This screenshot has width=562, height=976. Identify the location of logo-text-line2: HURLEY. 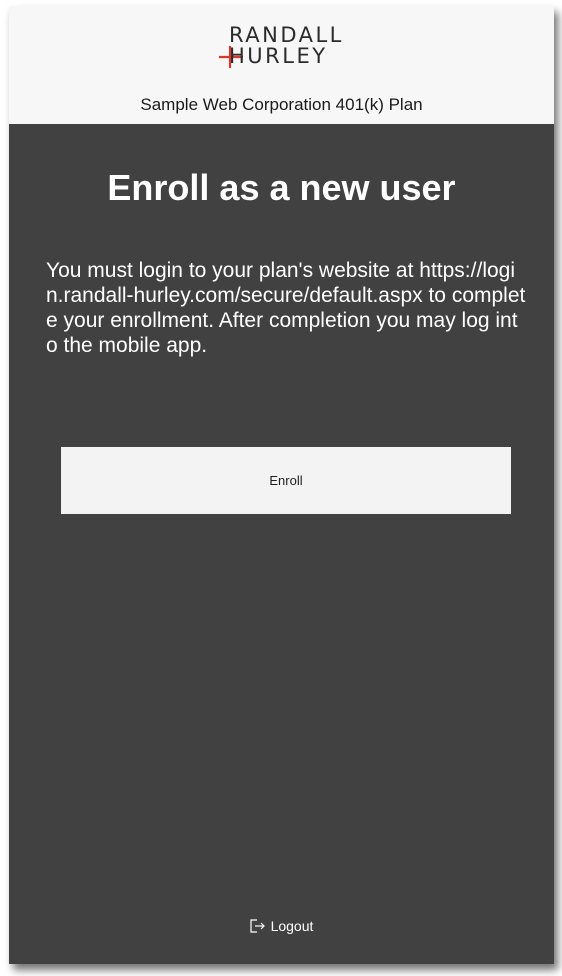
(278, 56).